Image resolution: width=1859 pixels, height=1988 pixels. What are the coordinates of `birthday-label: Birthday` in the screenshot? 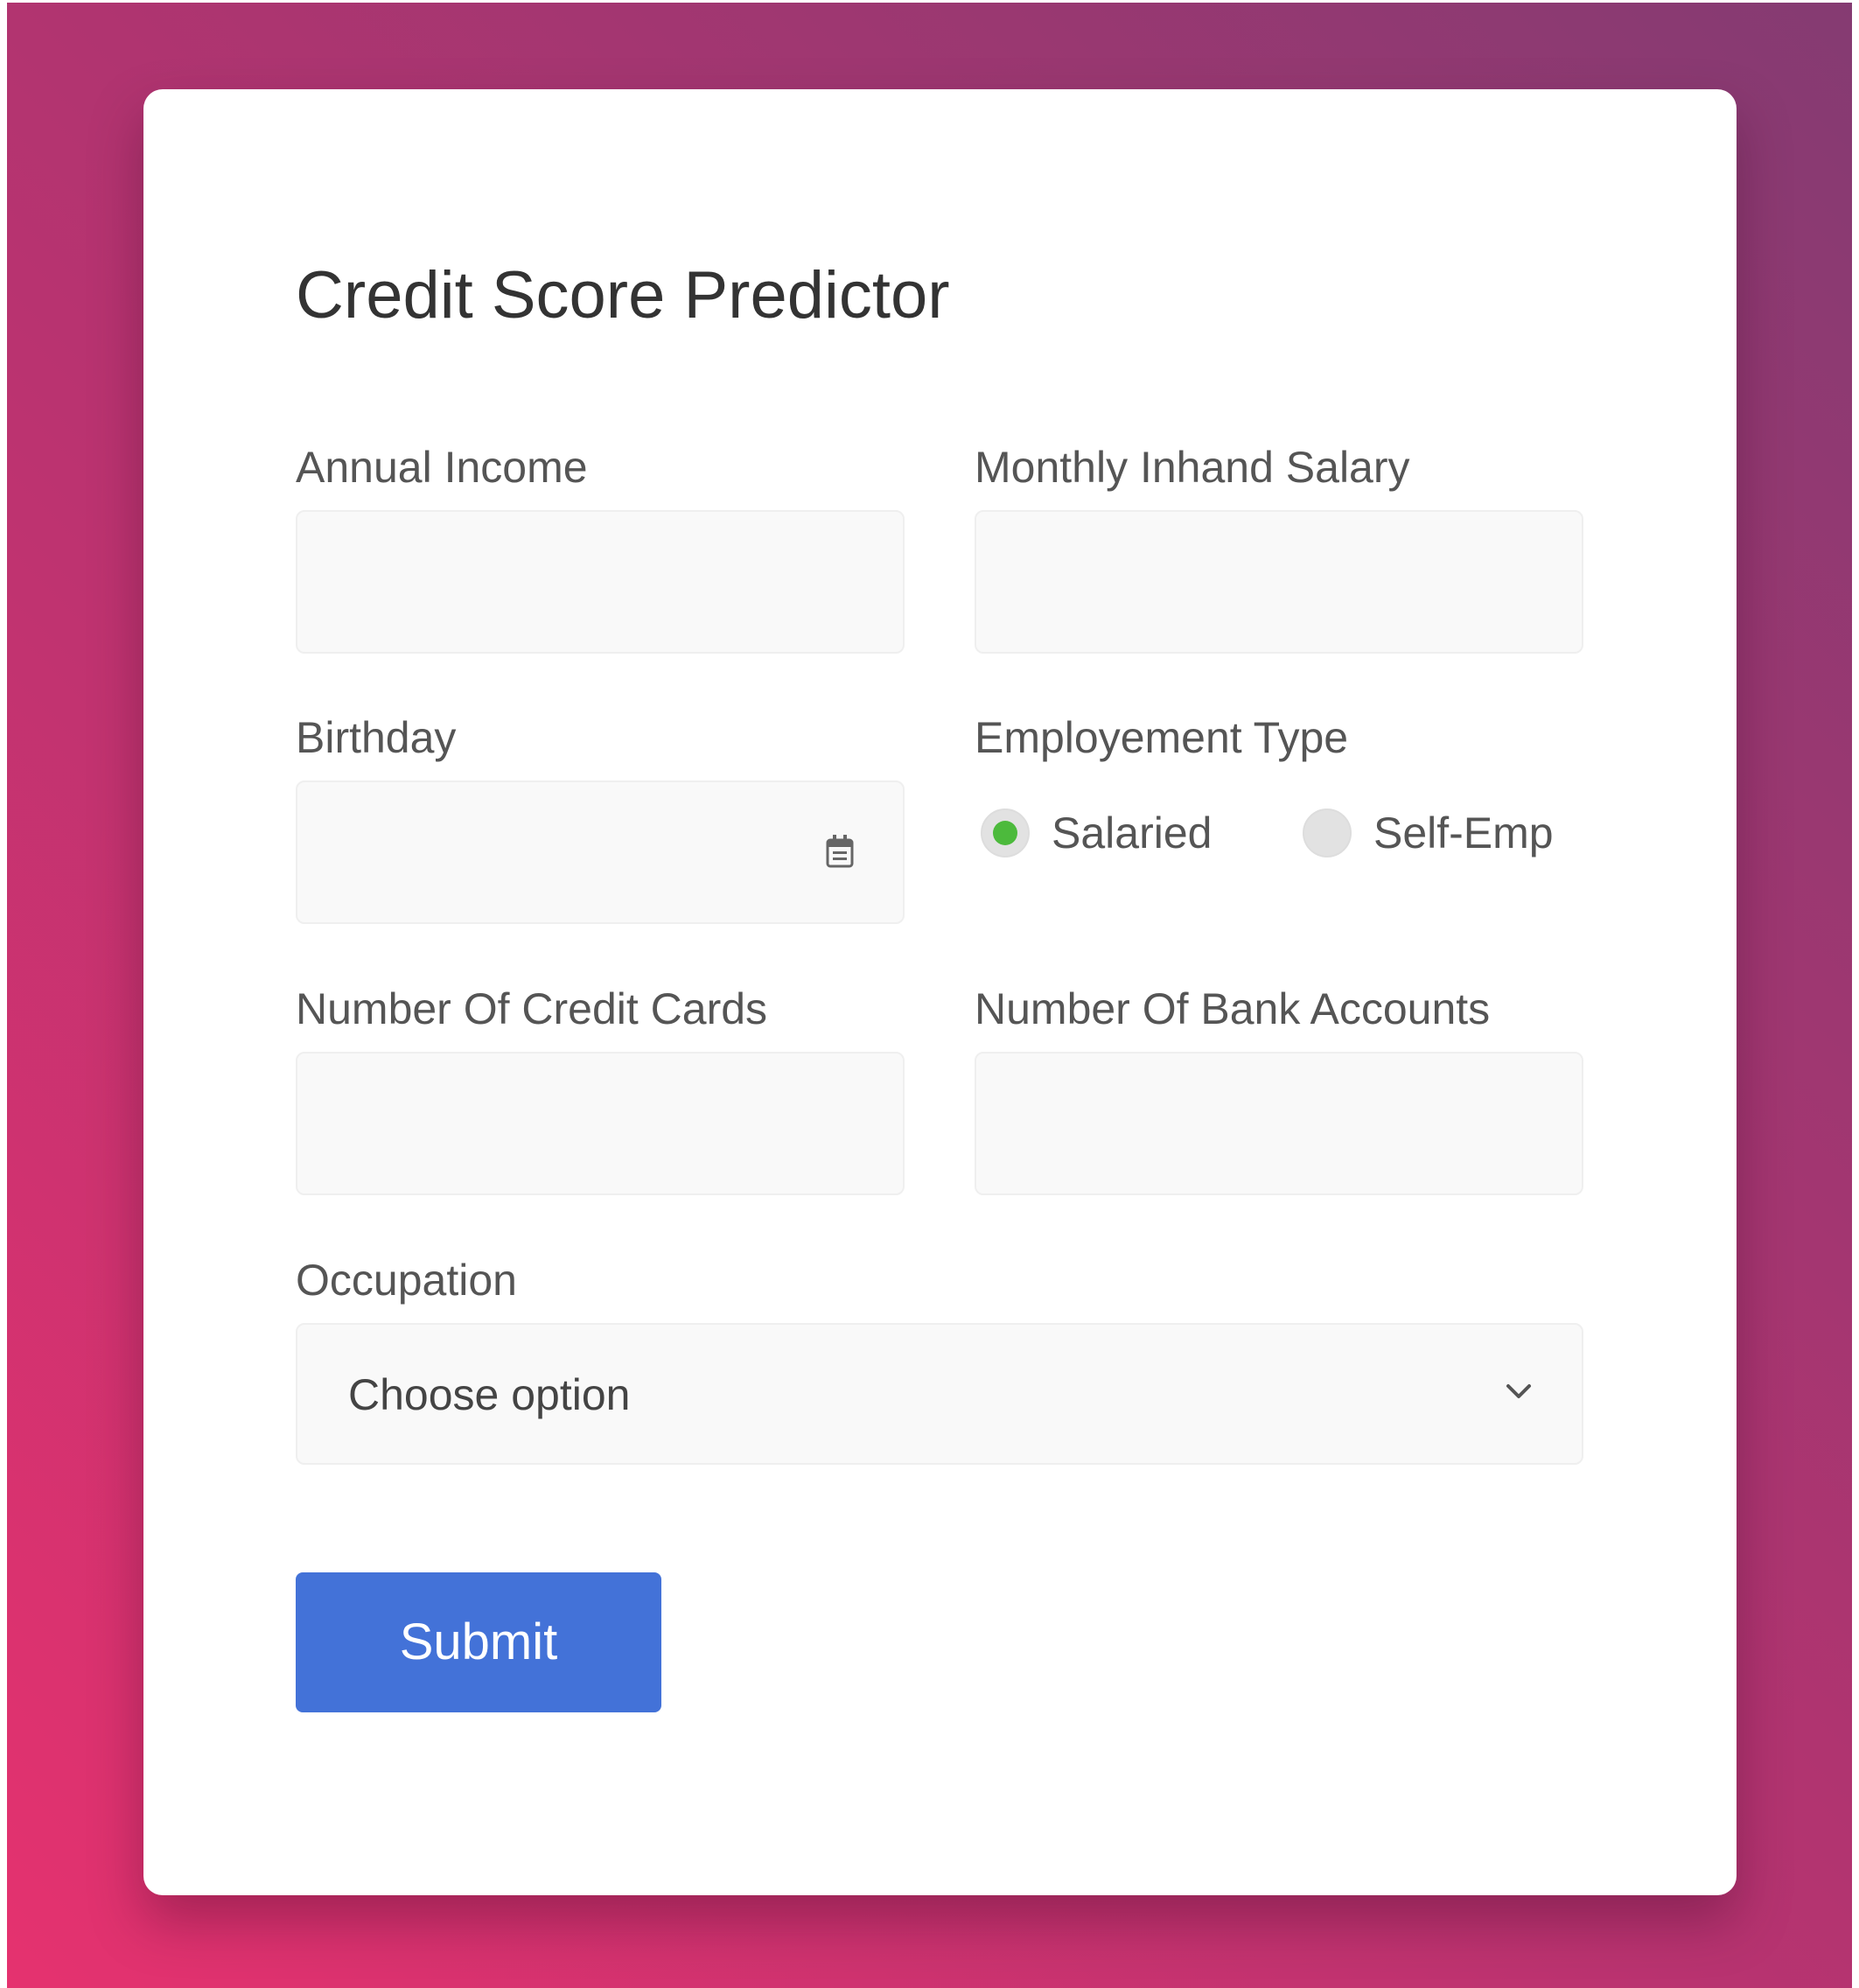 It's located at (376, 737).